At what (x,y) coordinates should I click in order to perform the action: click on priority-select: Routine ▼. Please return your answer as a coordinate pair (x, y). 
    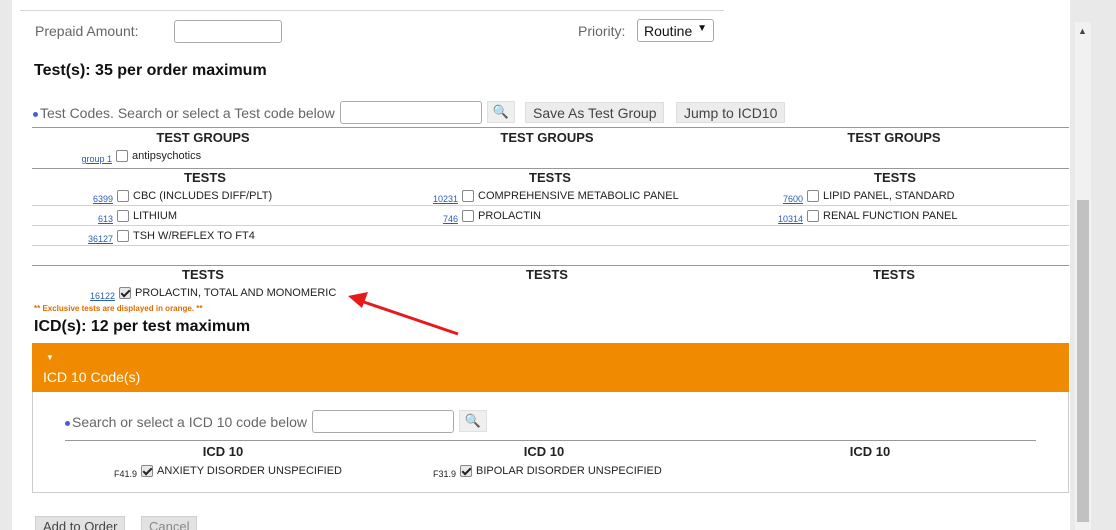
    Looking at the image, I should click on (675, 30).